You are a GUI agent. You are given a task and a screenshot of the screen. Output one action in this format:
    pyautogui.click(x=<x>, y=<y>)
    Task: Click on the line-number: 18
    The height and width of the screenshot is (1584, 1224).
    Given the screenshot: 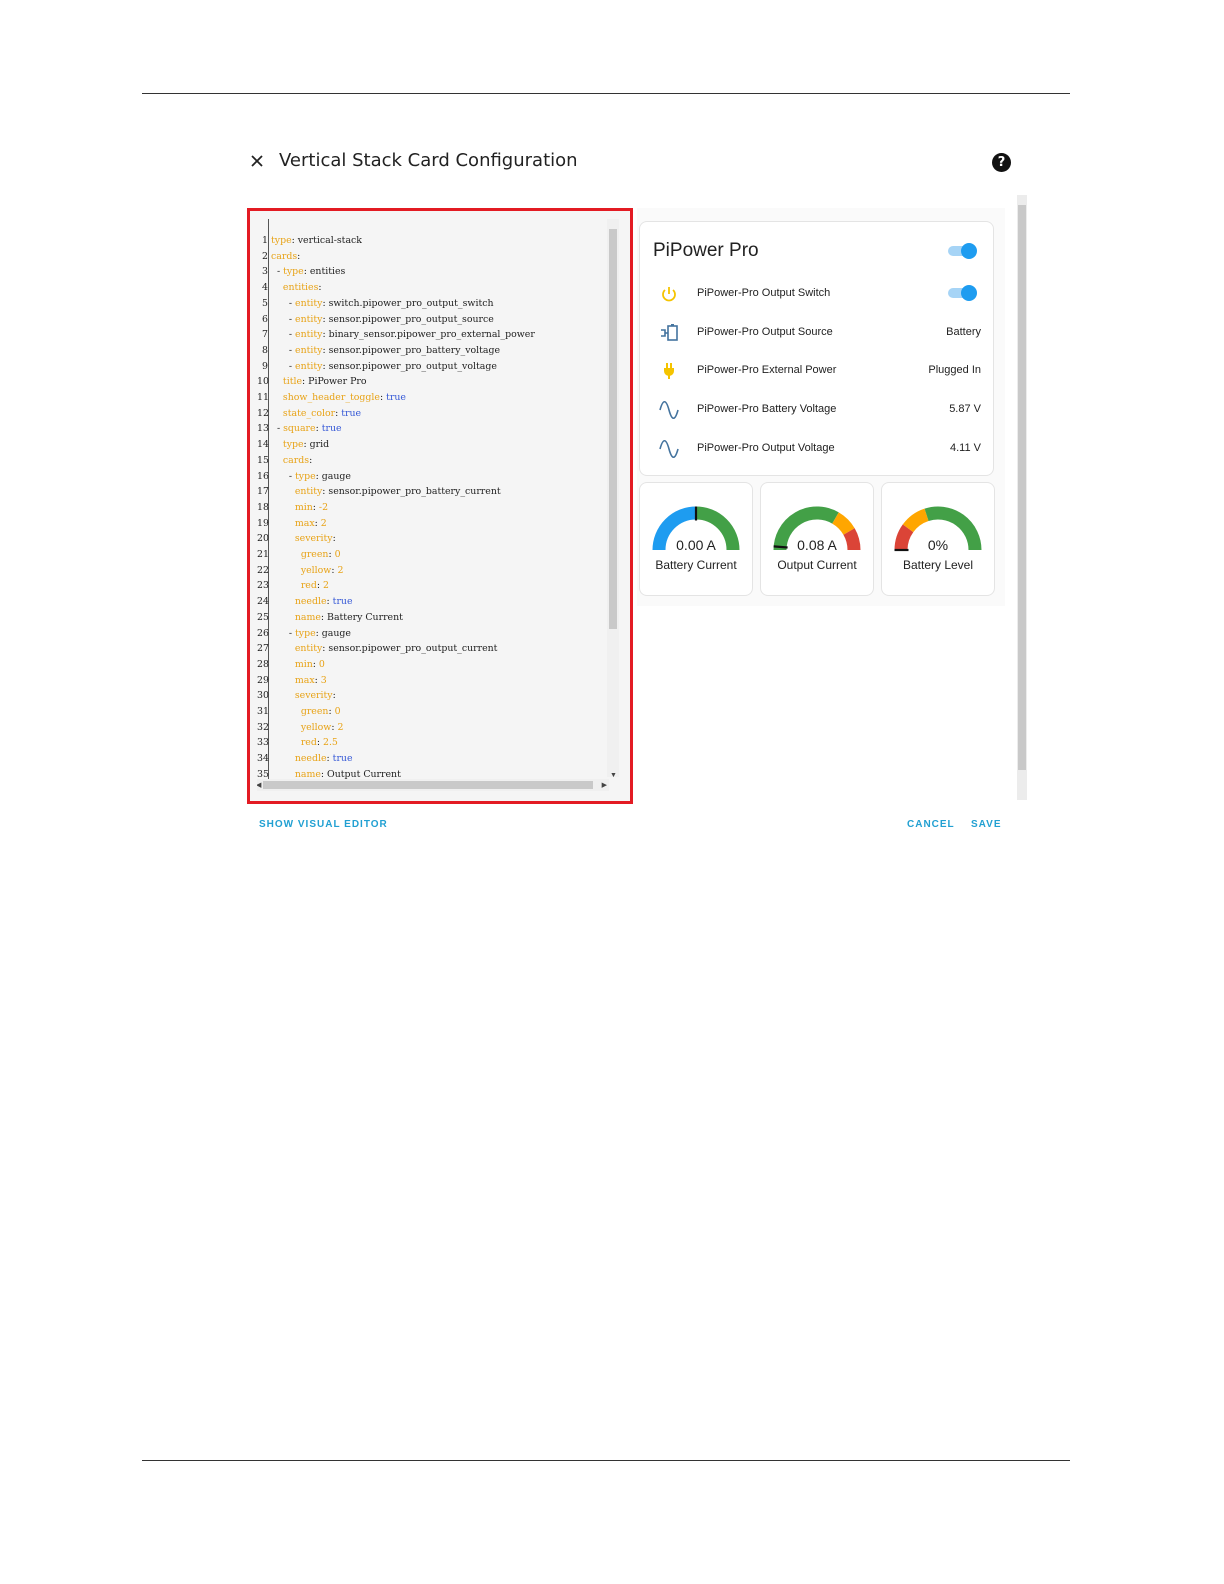 What is the action you would take?
    pyautogui.click(x=263, y=507)
    